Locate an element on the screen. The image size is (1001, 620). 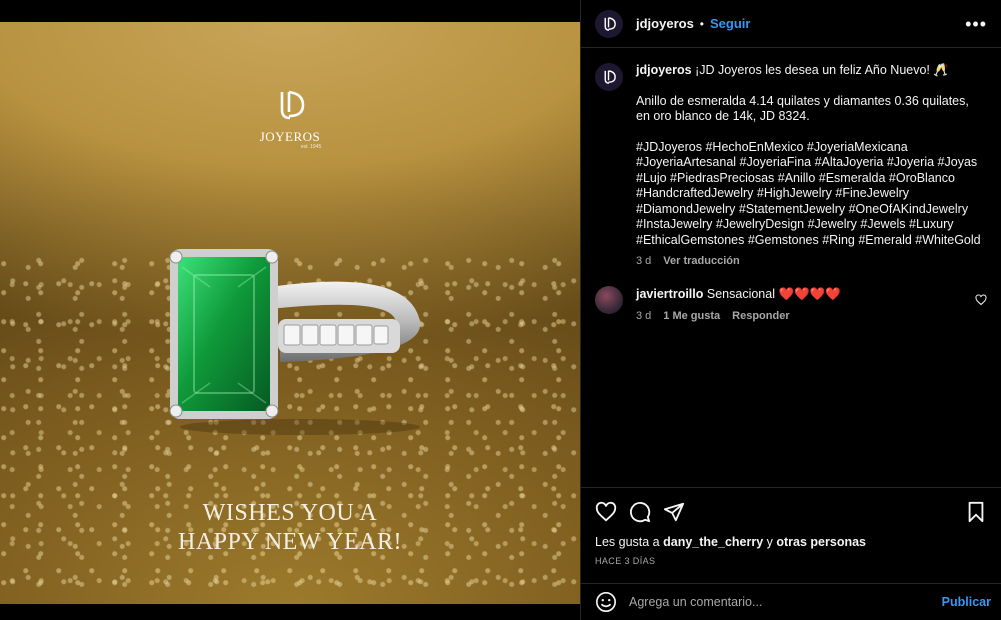
brand-logo: JOYEROS est. 1945 is located at coordinates (290, 119).